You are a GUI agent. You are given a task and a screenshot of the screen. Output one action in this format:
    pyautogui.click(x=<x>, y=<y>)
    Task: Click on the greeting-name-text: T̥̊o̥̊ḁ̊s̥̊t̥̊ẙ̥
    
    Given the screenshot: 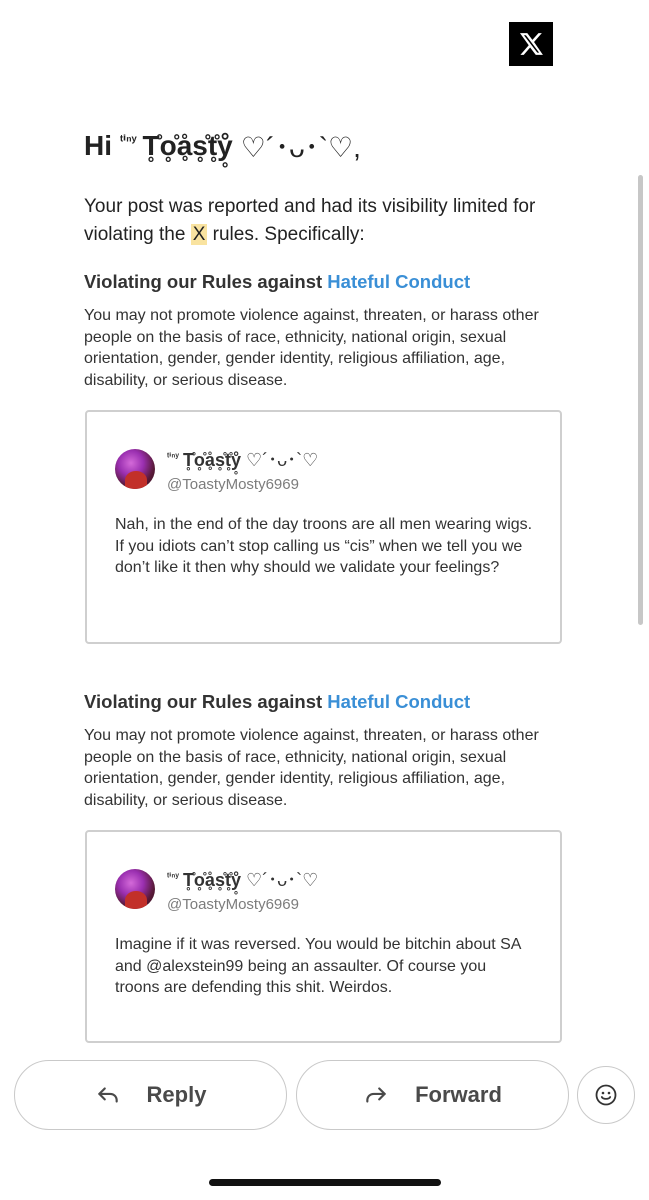 What is the action you would take?
    pyautogui.click(x=187, y=145)
    